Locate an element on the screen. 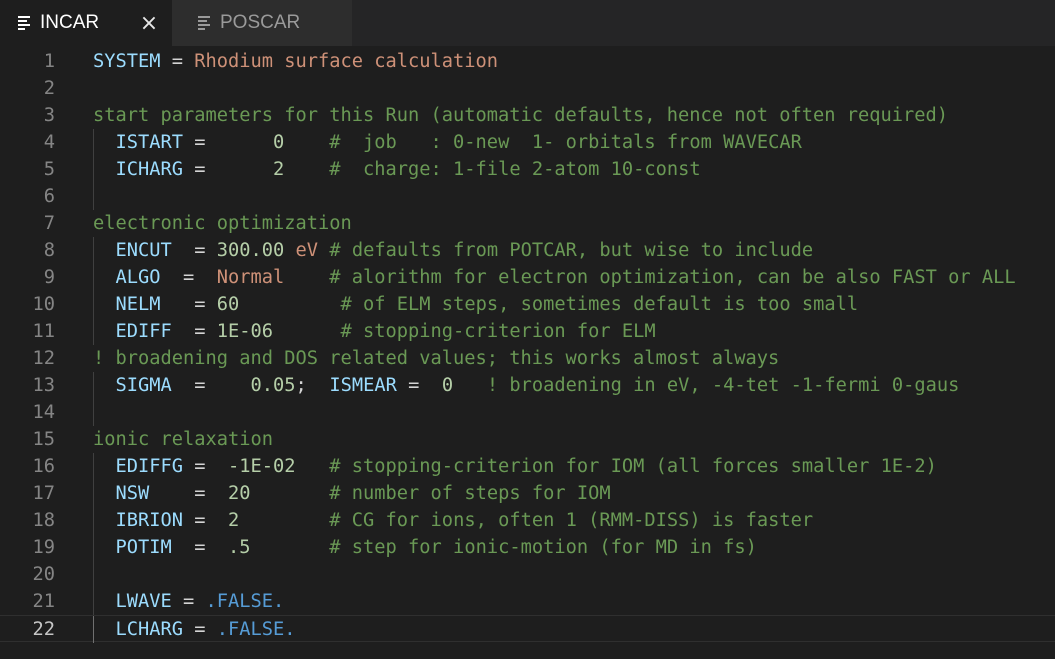 The height and width of the screenshot is (659, 1055). code-token: # number of steps for IOM is located at coordinates (430, 493).